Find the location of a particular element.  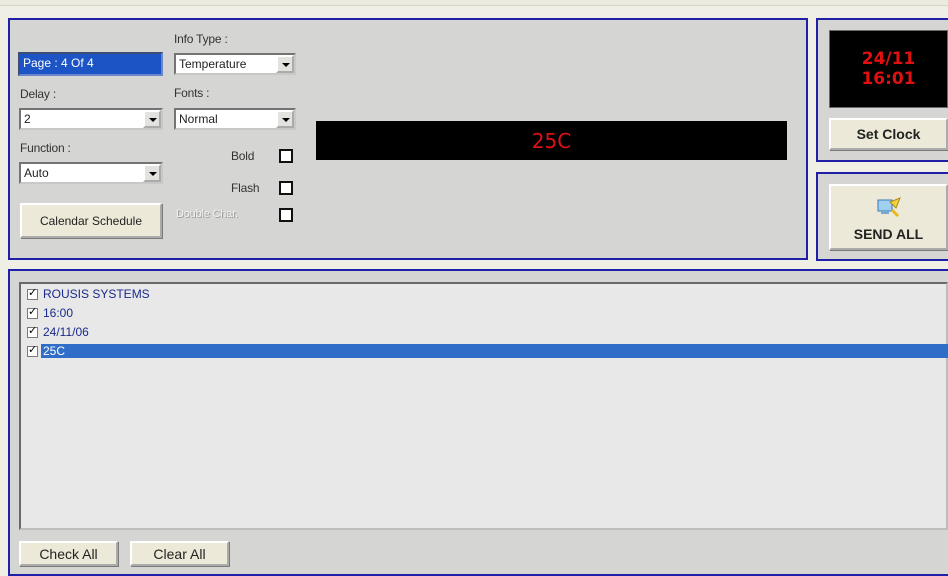

preview-display: 25C is located at coordinates (551, 140).